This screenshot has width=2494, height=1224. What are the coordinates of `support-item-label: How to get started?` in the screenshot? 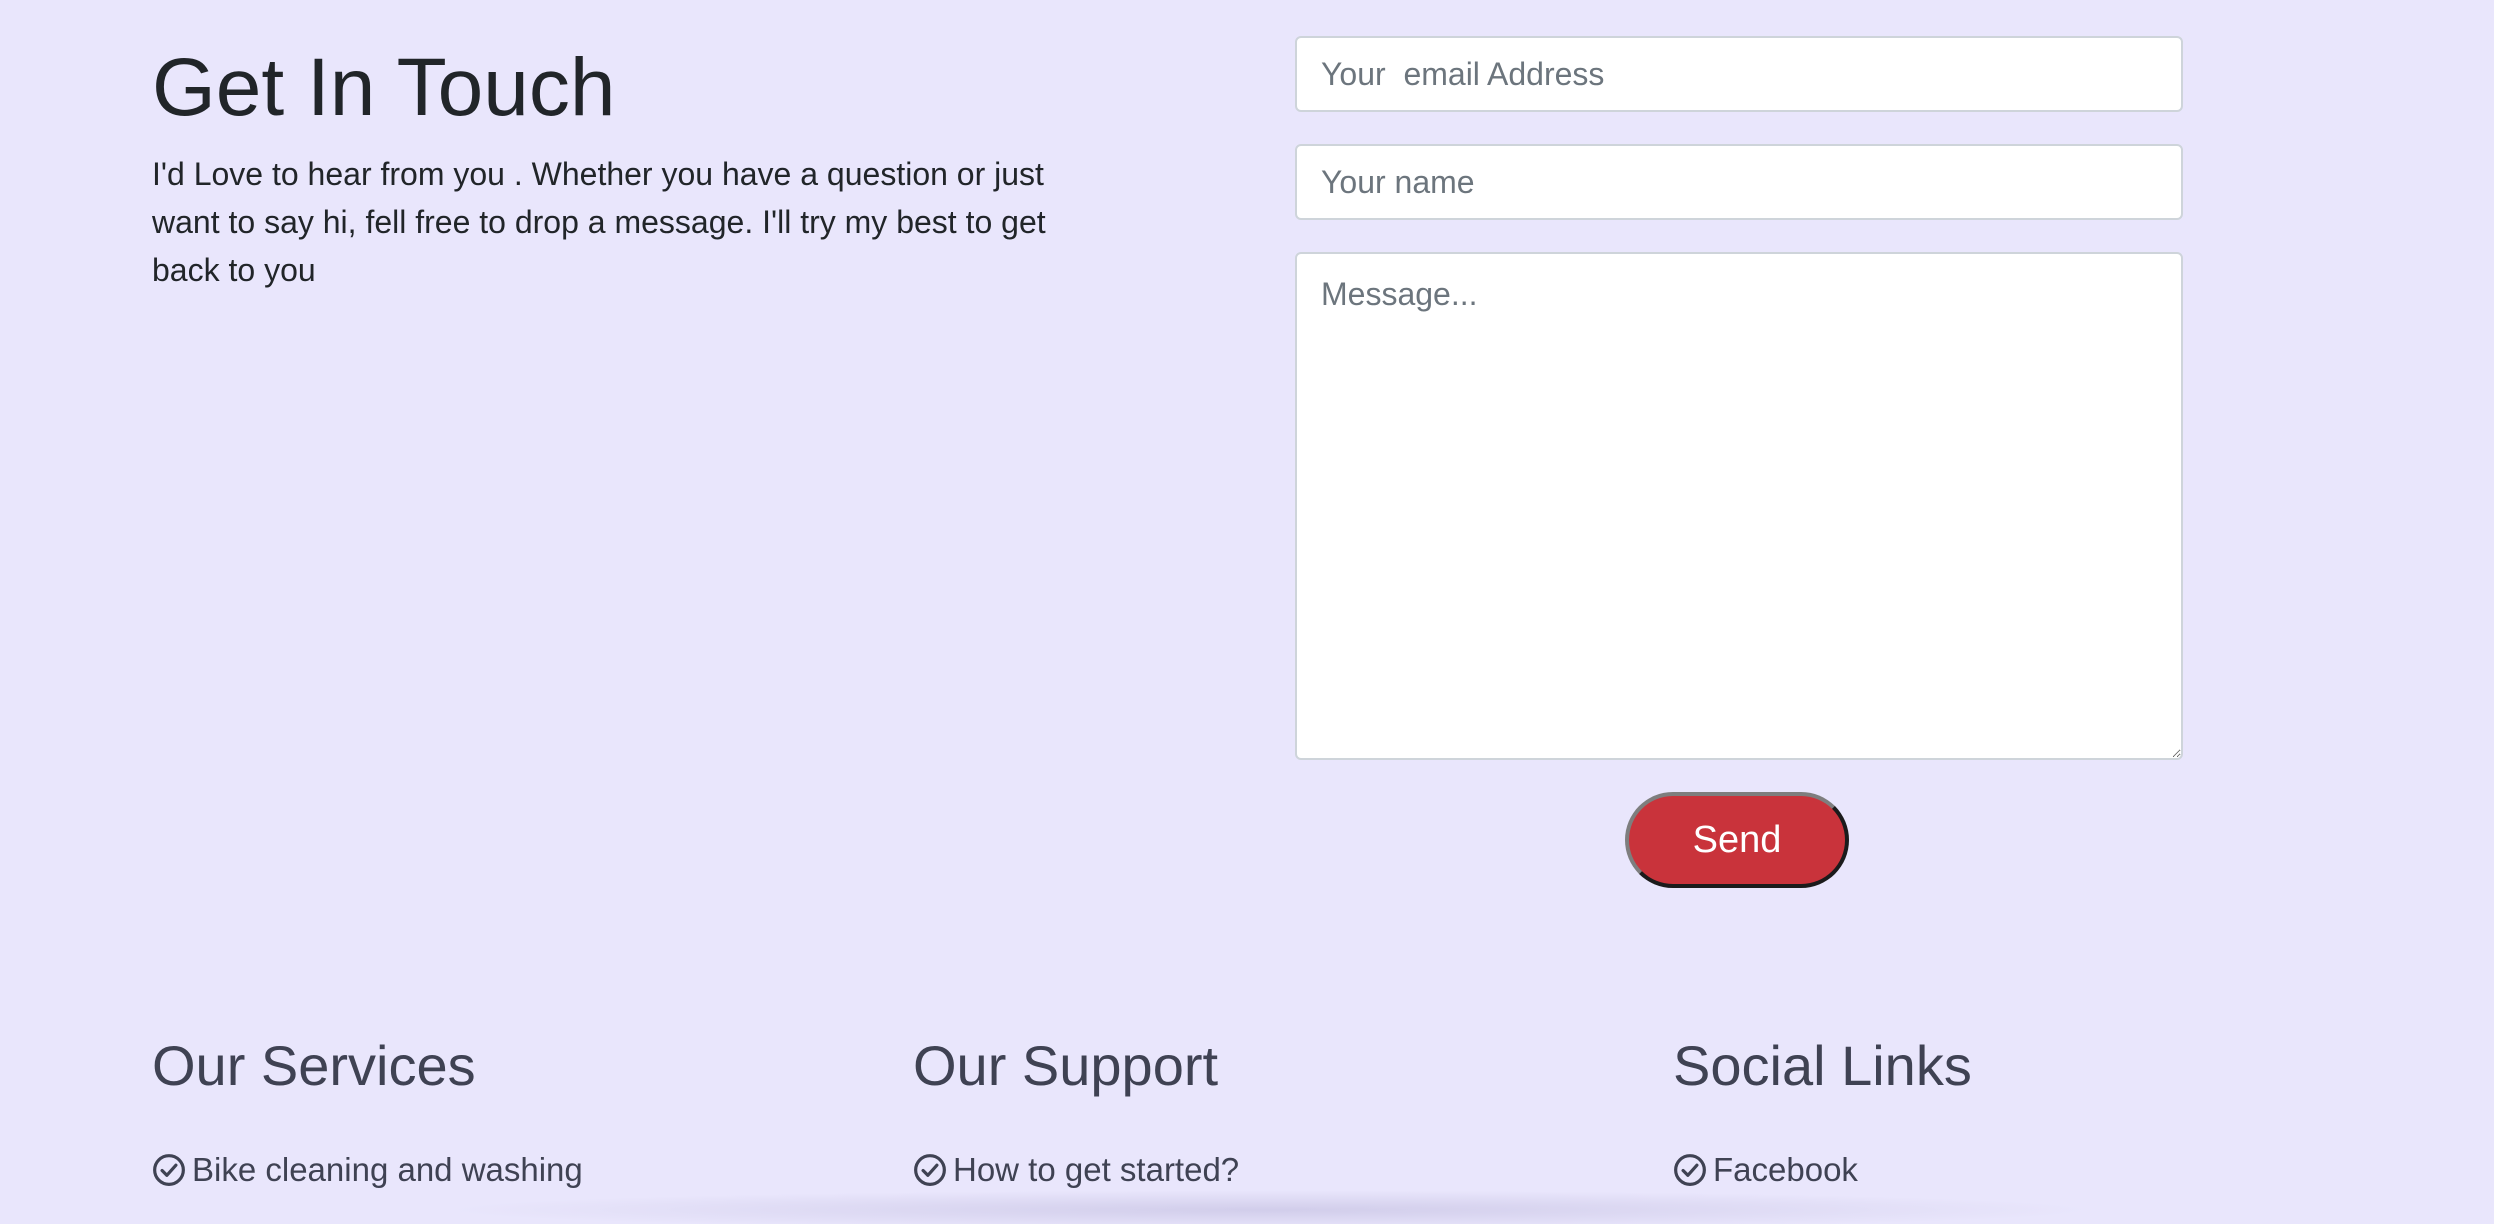 It's located at (1096, 1169).